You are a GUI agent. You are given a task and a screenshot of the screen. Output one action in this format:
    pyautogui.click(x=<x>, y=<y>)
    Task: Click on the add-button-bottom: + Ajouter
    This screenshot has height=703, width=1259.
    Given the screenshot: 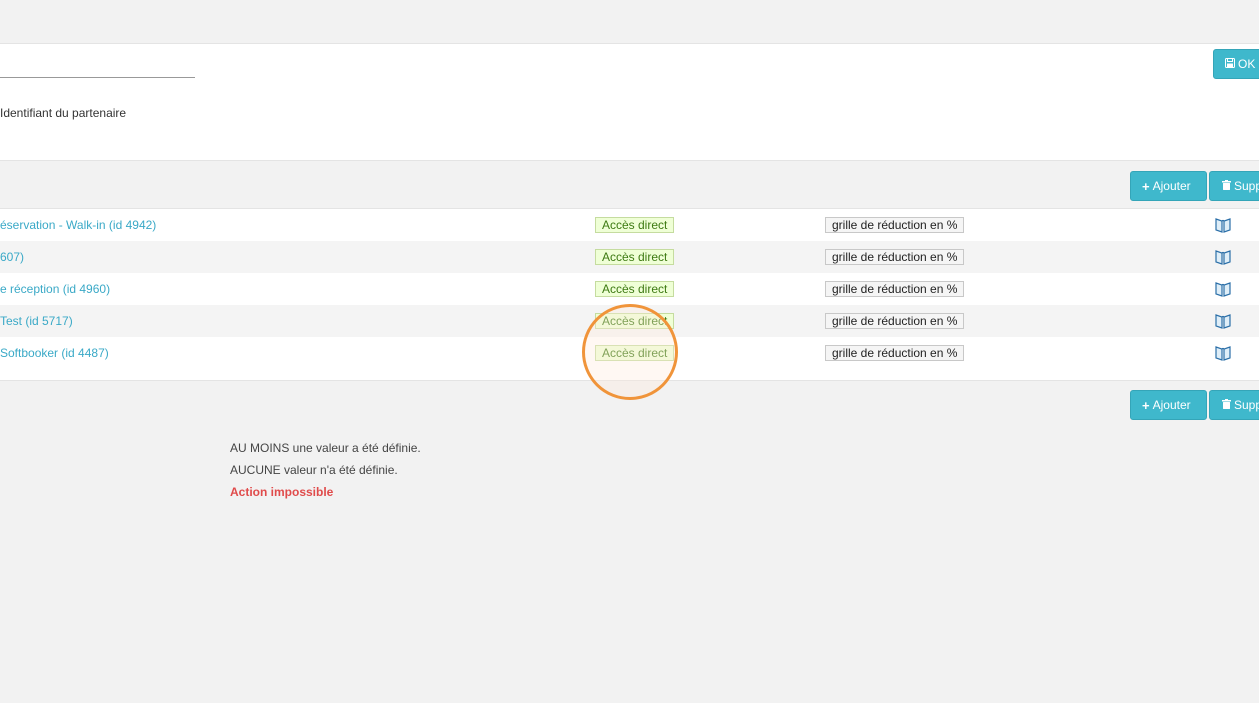 What is the action you would take?
    pyautogui.click(x=1168, y=405)
    